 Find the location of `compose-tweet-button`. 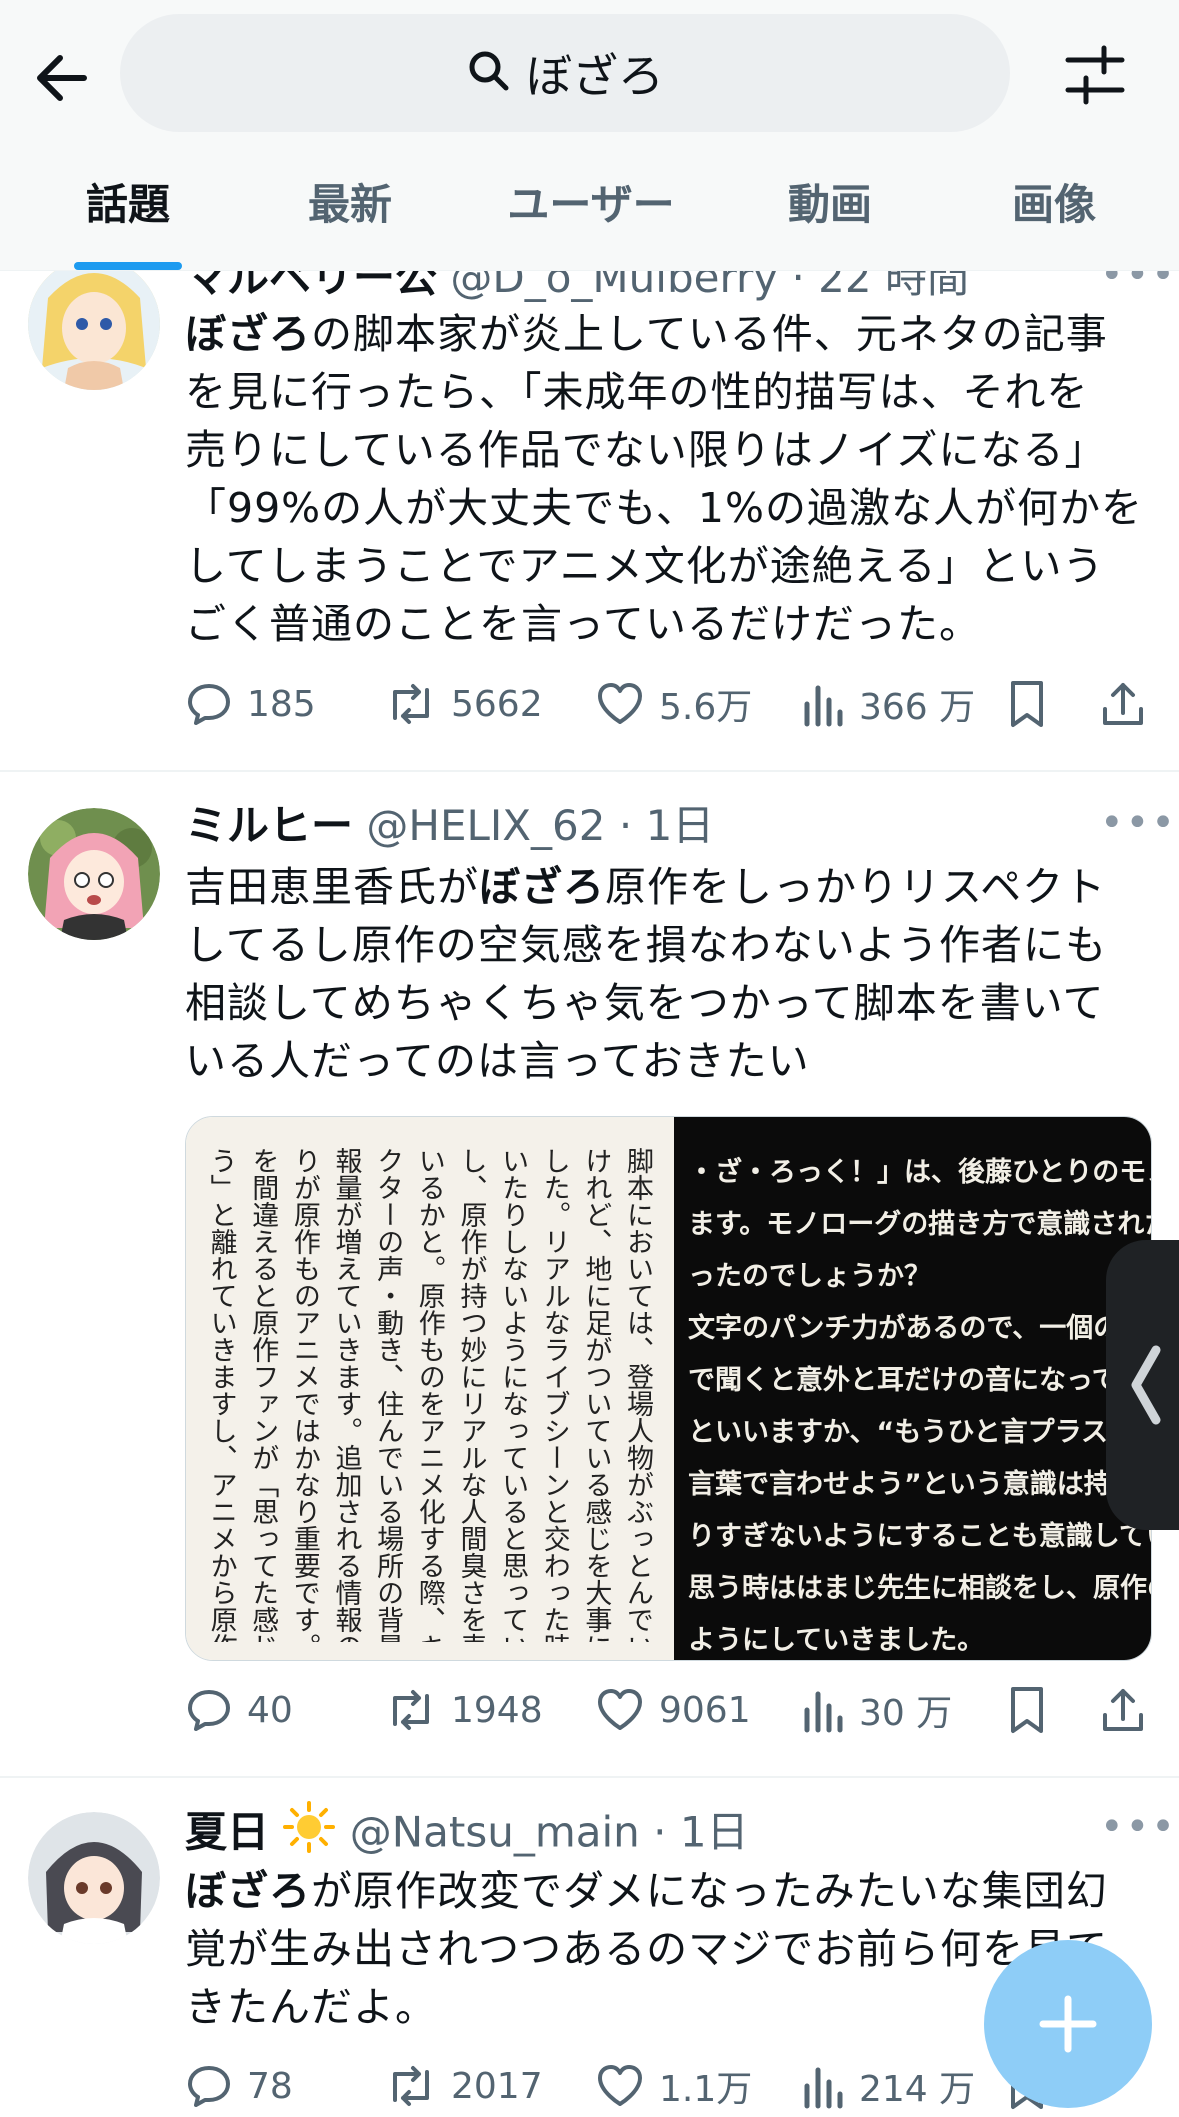

compose-tweet-button is located at coordinates (1068, 2024).